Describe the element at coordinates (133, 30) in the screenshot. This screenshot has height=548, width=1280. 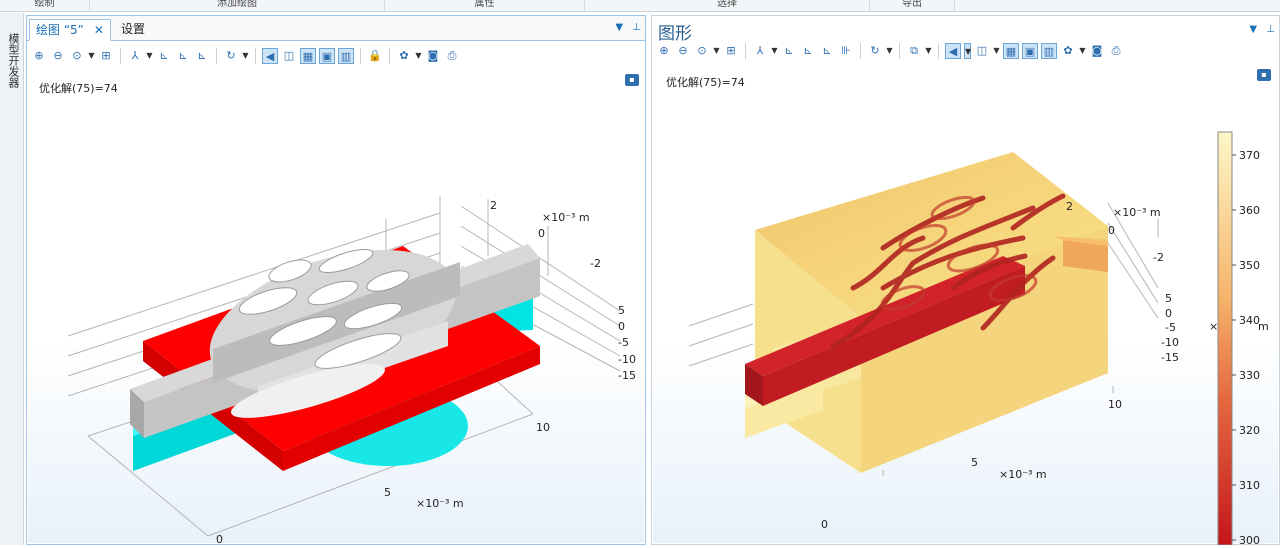
I see `tab-settings: 设置` at that location.